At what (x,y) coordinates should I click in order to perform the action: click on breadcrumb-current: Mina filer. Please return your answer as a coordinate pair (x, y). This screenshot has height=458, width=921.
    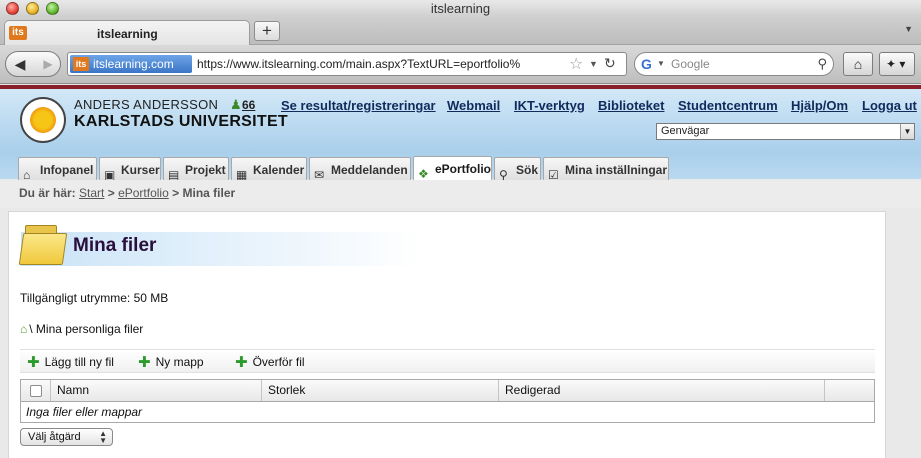
    Looking at the image, I should click on (209, 193).